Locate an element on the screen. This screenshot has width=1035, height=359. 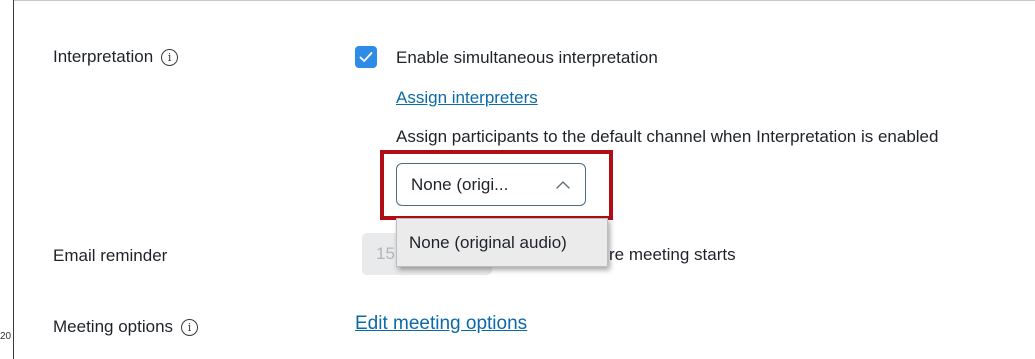
assign-interpreters-link: Assign interpreters is located at coordinates (467, 98).